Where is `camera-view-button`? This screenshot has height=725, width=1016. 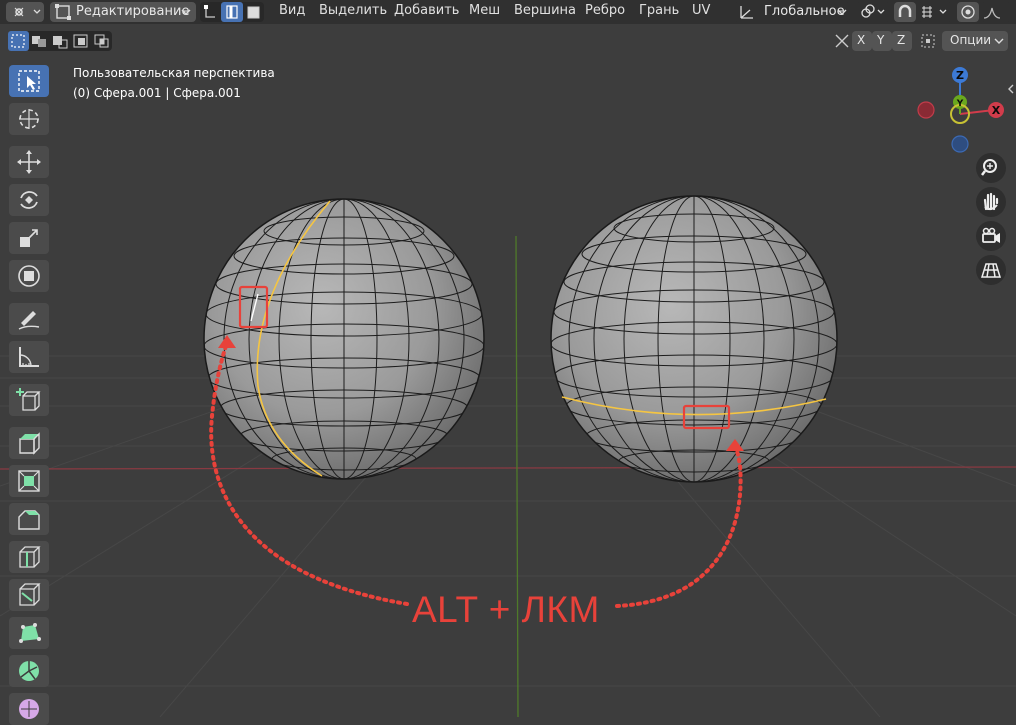 camera-view-button is located at coordinates (991, 236).